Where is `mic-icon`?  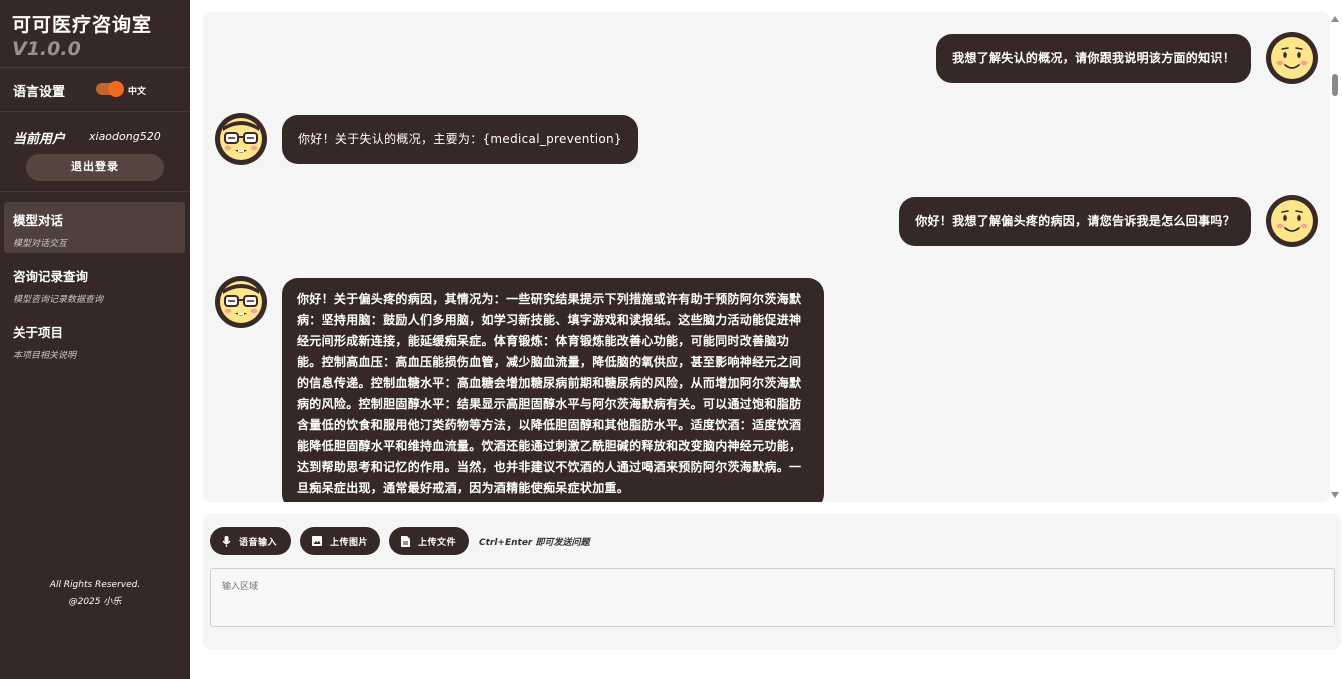
mic-icon is located at coordinates (226, 541).